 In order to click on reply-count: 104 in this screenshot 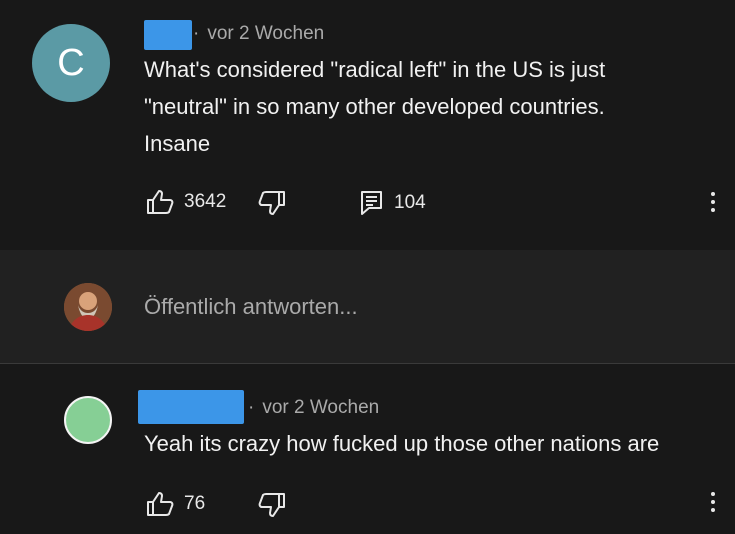, I will do `click(410, 202)`.